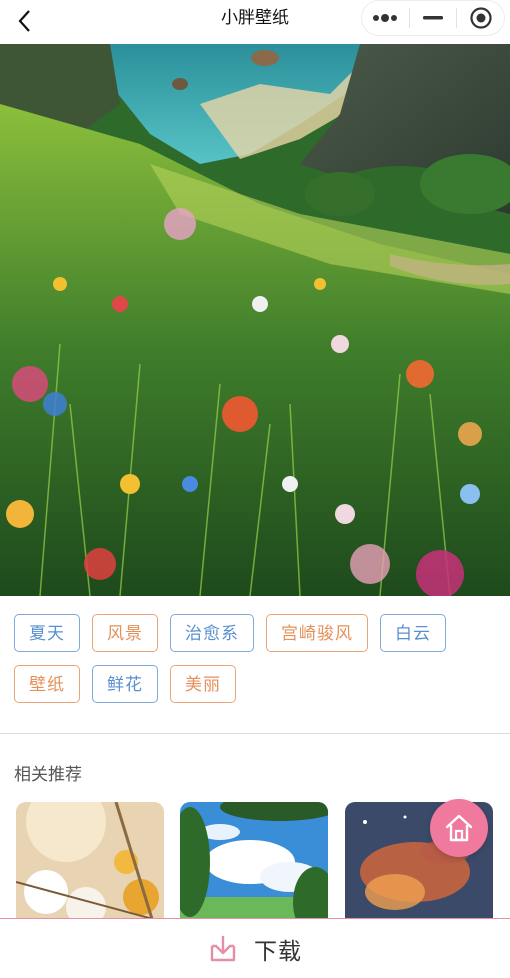 The height and width of the screenshot is (978, 510). What do you see at coordinates (203, 684) in the screenshot?
I see `tag-item: 美丽` at bounding box center [203, 684].